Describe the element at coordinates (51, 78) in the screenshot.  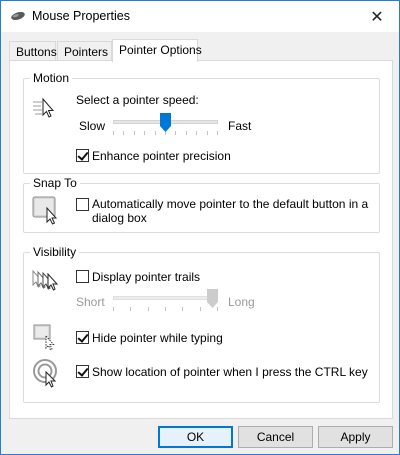
I see `motion-group-label: Motion` at that location.